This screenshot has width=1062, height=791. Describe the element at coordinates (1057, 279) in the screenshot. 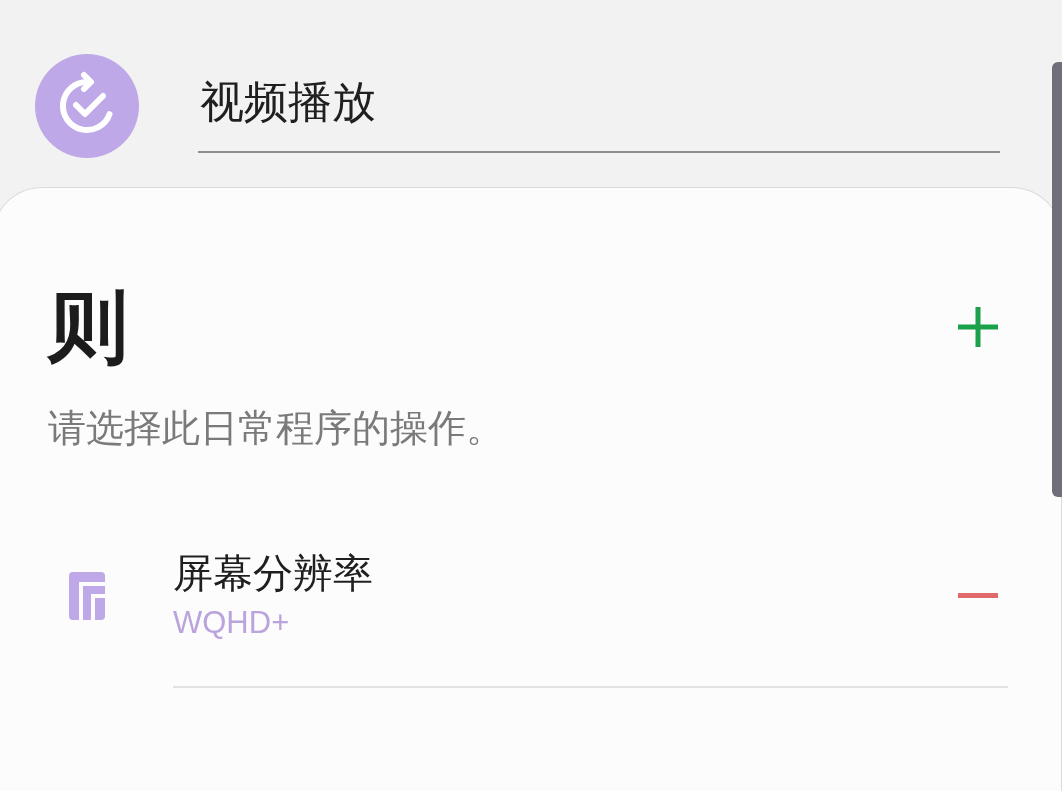

I see `scrollbar-thumb` at that location.